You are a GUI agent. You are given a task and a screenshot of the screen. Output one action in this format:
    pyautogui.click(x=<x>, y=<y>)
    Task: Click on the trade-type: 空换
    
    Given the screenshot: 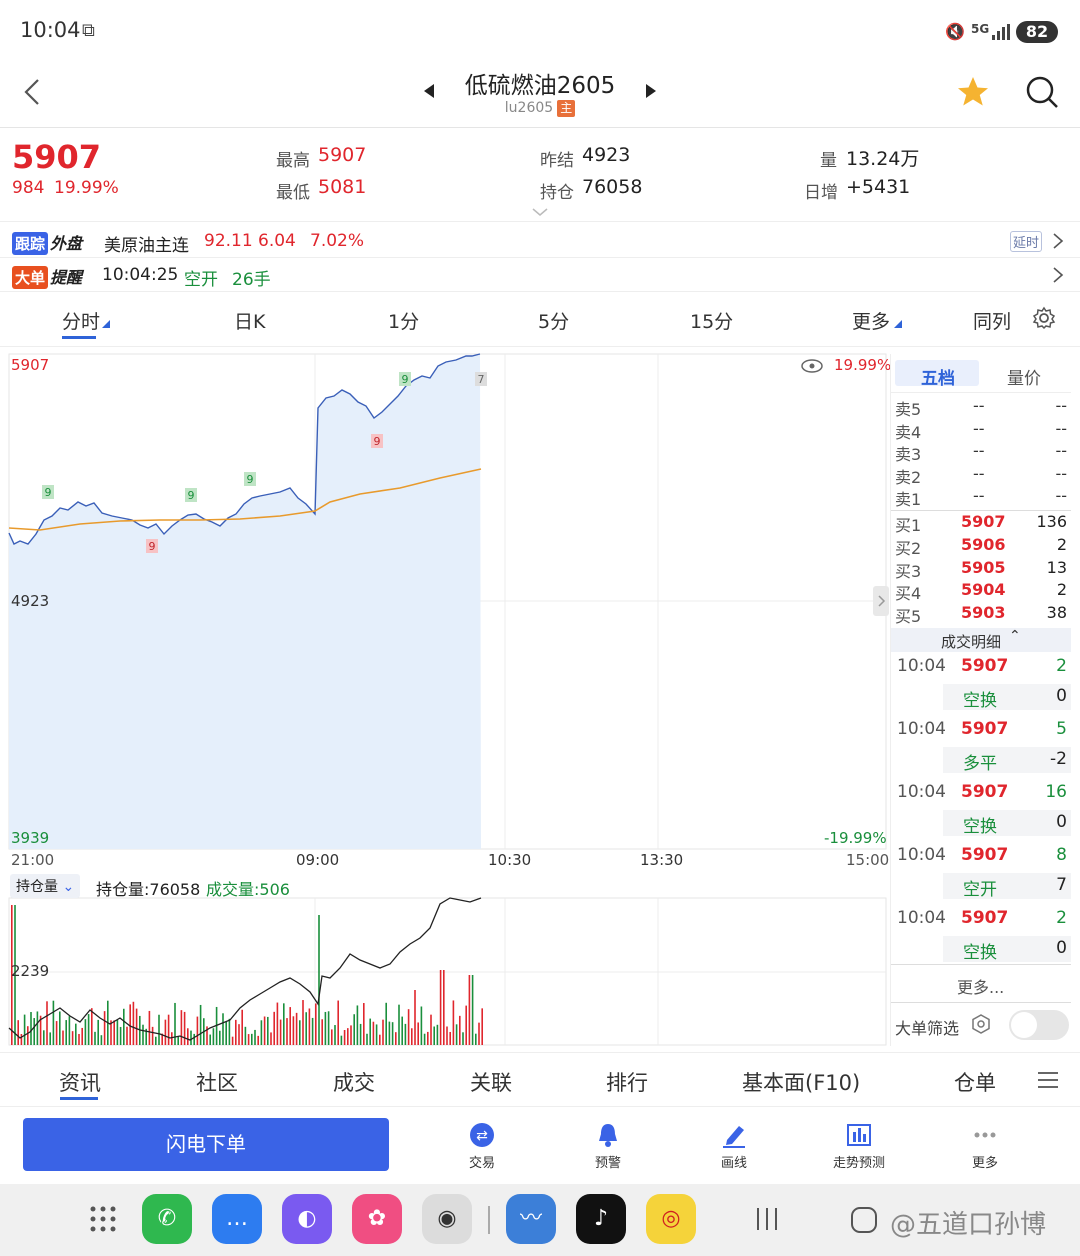 What is the action you would take?
    pyautogui.click(x=980, y=701)
    